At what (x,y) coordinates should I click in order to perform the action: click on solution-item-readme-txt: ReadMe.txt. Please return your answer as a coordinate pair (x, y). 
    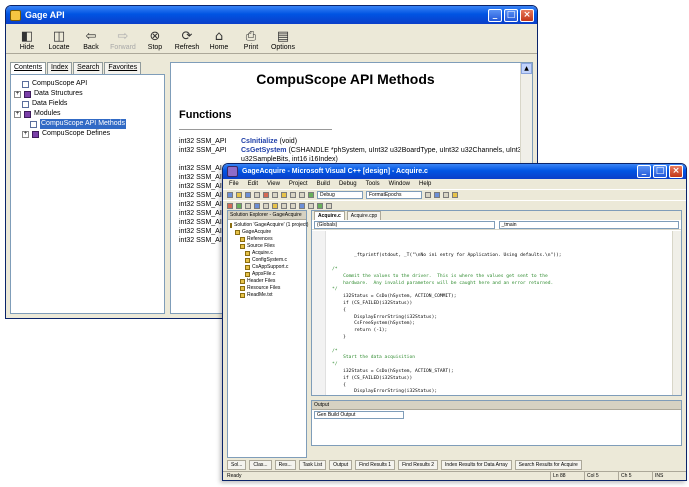
    Looking at the image, I should click on (267, 295).